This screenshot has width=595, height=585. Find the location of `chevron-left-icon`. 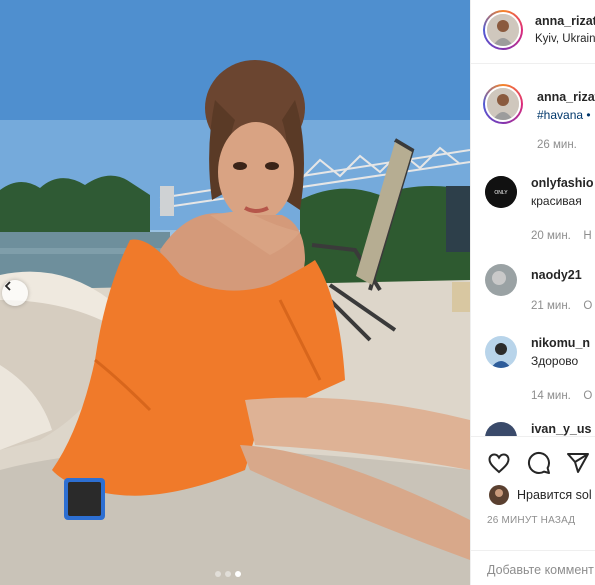

chevron-left-icon is located at coordinates (7, 286).